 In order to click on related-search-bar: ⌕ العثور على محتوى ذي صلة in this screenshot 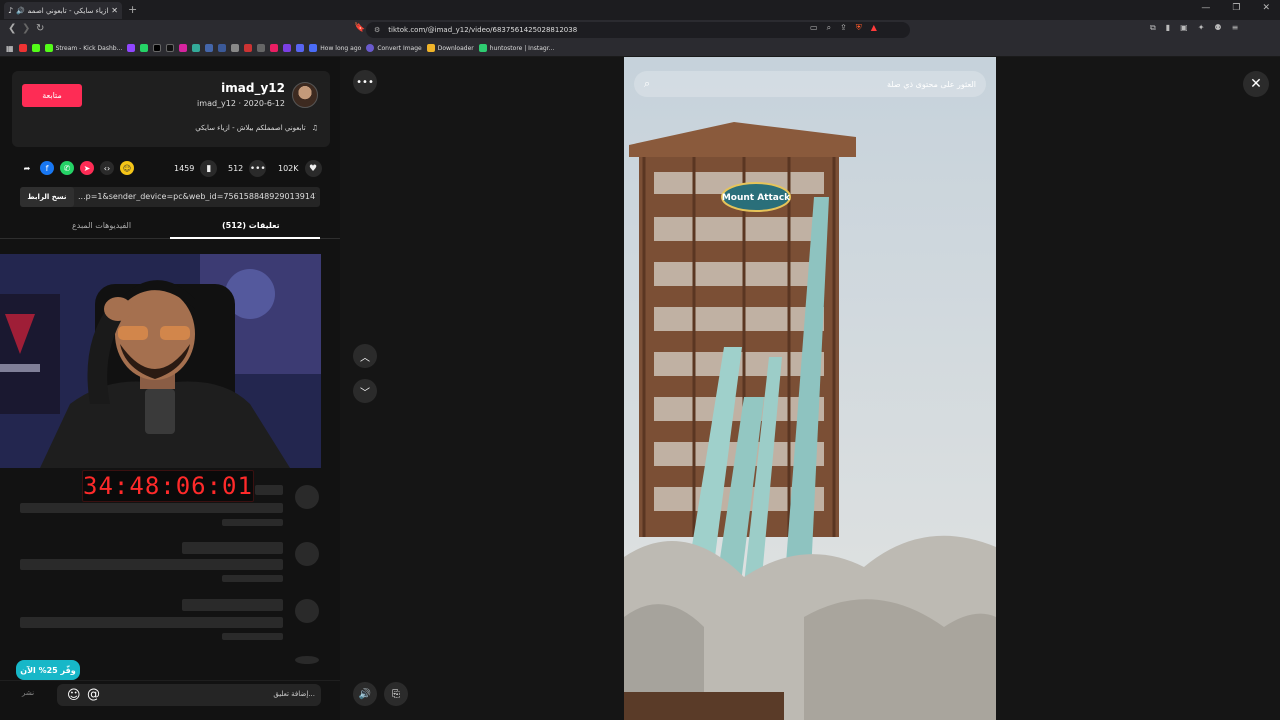, I will do `click(810, 84)`.